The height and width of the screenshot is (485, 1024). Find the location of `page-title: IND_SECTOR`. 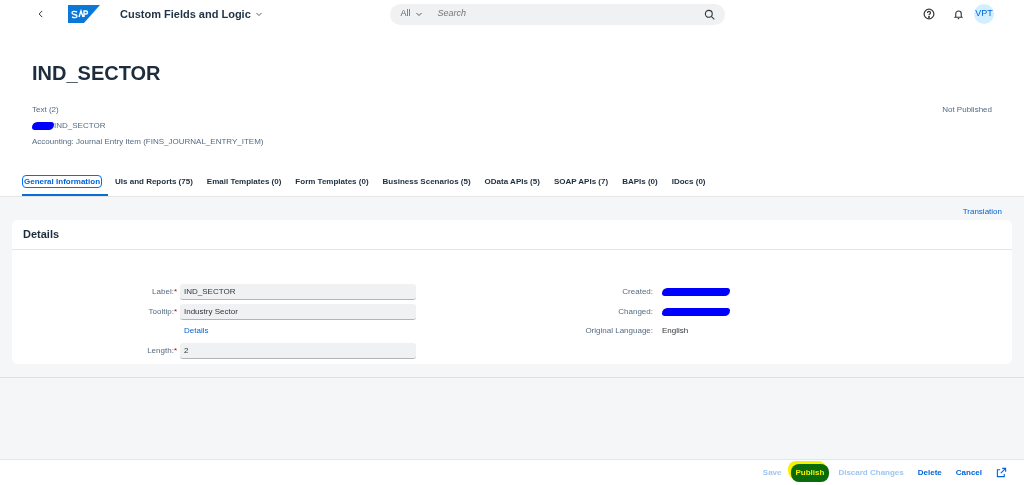

page-title: IND_SECTOR is located at coordinates (97, 73).